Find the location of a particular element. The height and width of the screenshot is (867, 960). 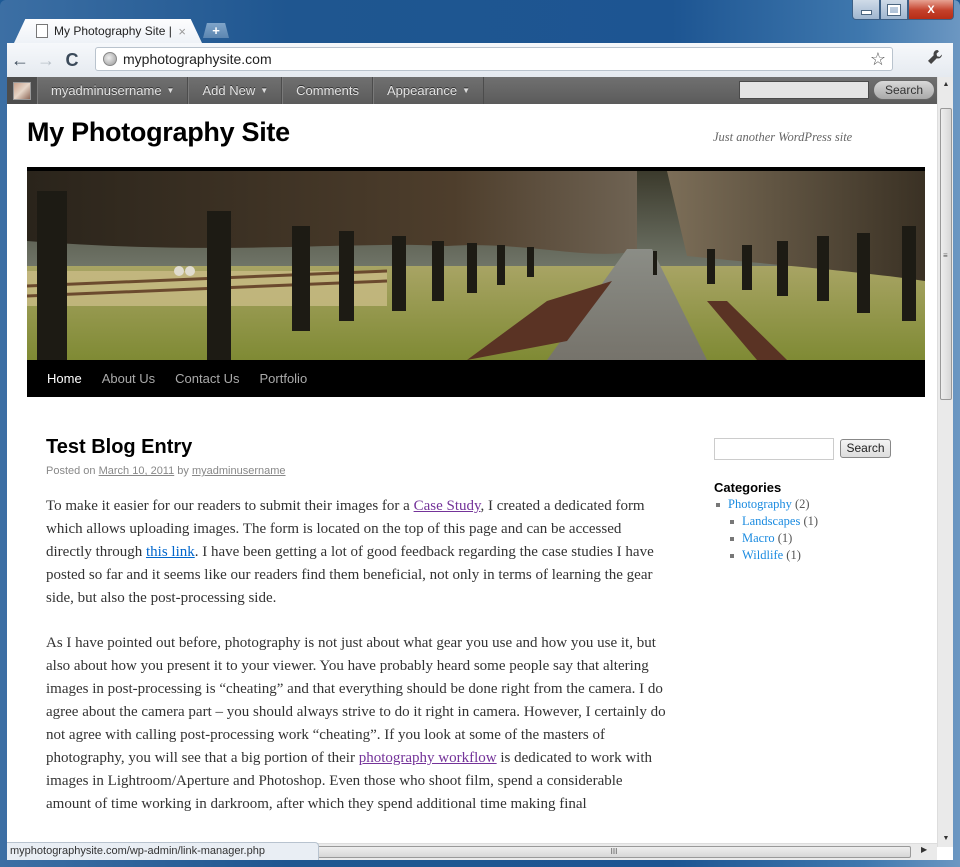

category-count: (2) is located at coordinates (802, 504).